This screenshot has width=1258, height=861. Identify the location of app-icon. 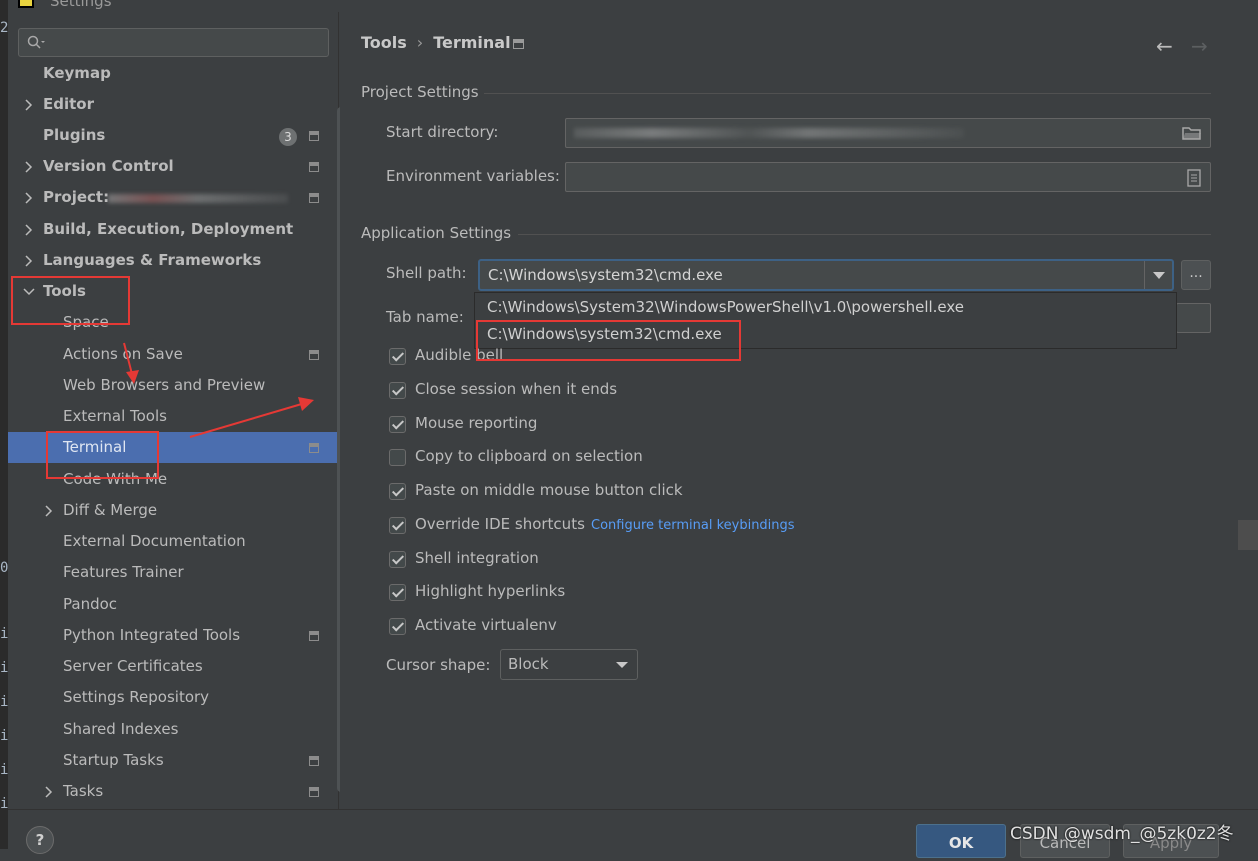
(26, 4).